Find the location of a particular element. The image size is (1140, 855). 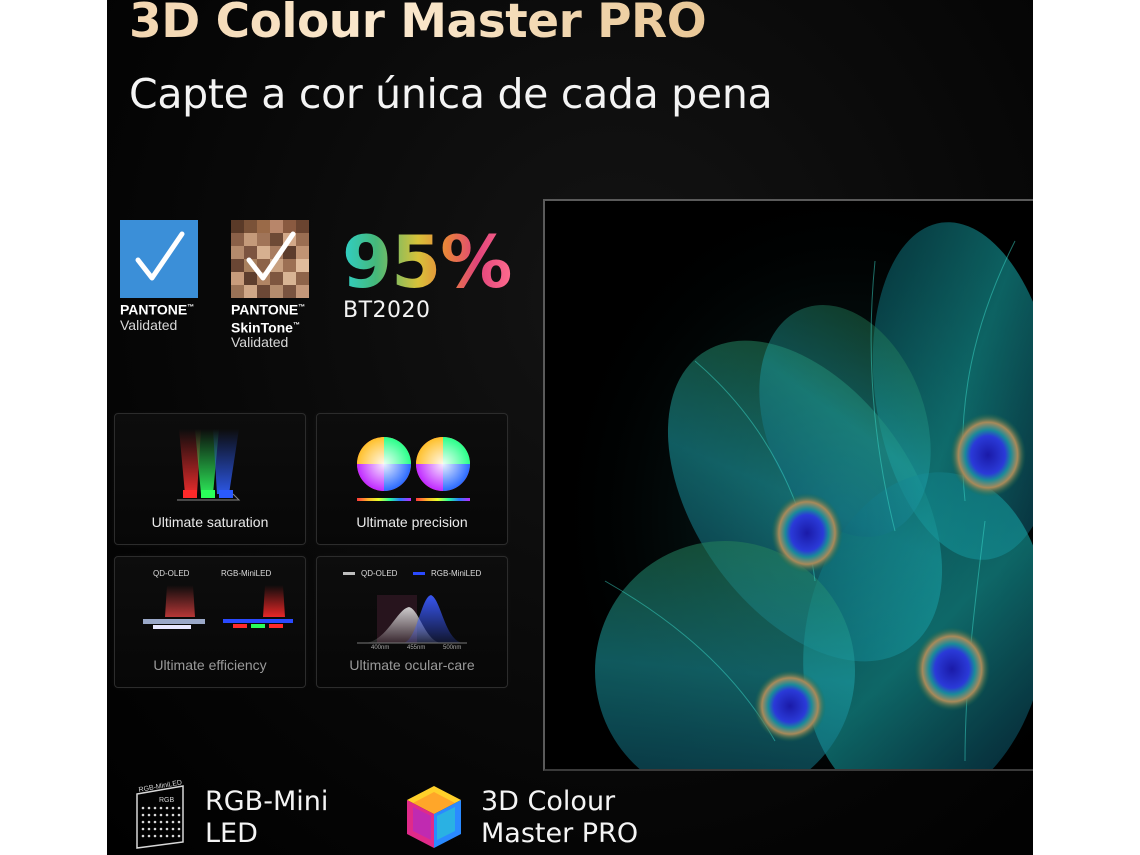

efficiency-illustration is located at coordinates (218, 607).